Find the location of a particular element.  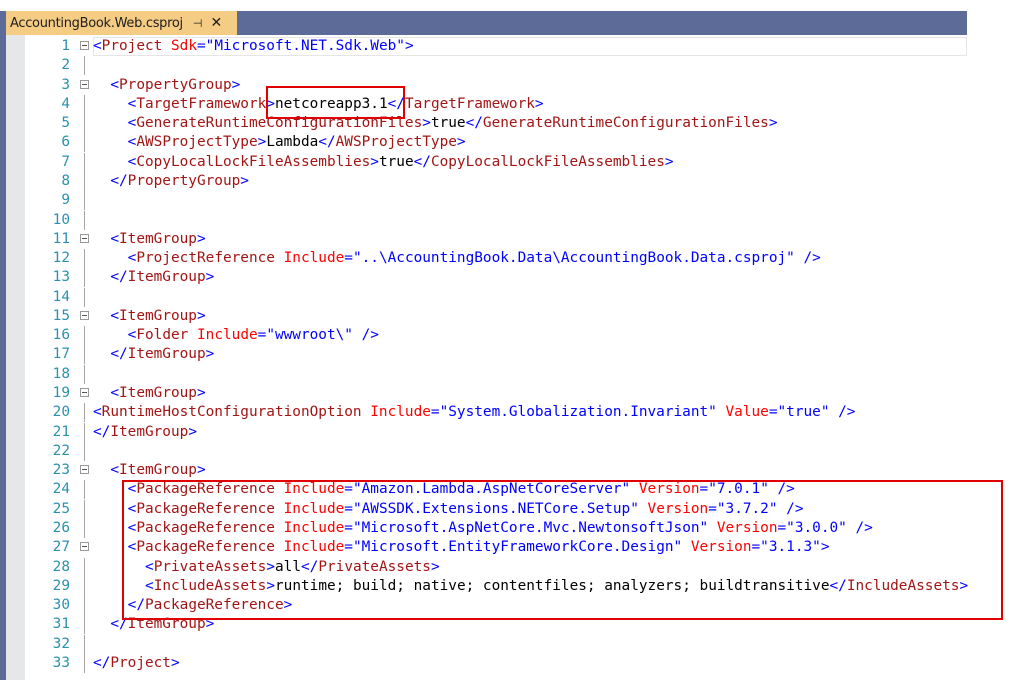

token-delimiter: < is located at coordinates (114, 393).